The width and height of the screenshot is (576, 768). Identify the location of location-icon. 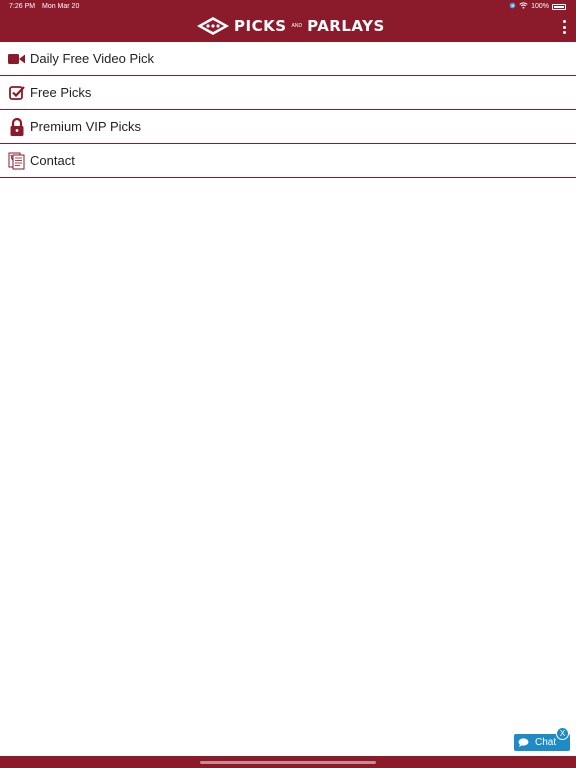
(512, 6).